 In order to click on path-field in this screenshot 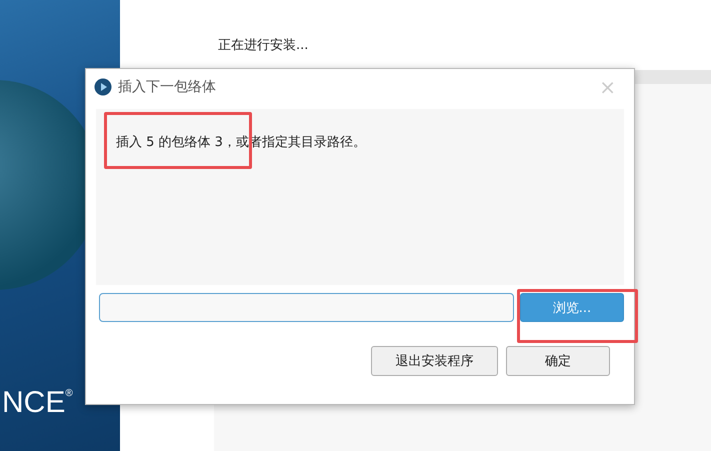, I will do `click(306, 307)`.